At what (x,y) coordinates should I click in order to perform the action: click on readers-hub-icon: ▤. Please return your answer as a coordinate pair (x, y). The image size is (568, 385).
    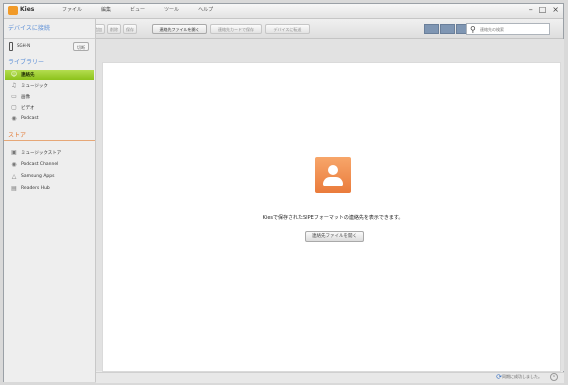
    Looking at the image, I should click on (14, 188).